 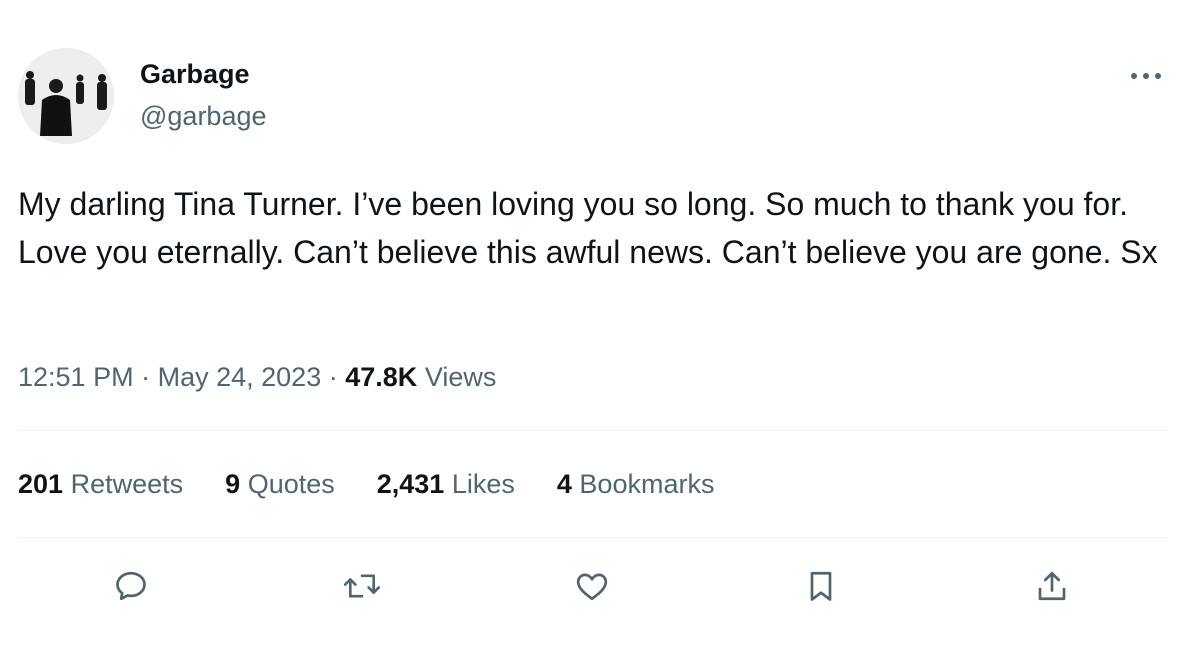 What do you see at coordinates (291, 484) in the screenshot?
I see `quotes-label: Quotes` at bounding box center [291, 484].